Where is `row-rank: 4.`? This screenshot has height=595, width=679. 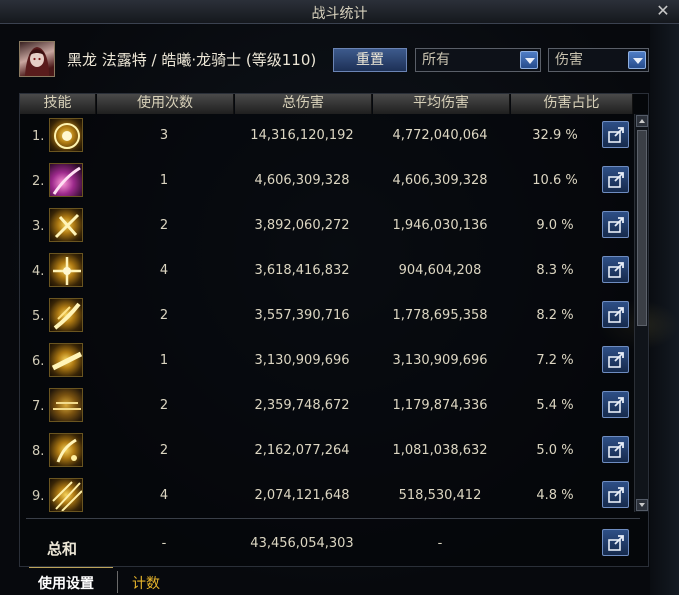 row-rank: 4. is located at coordinates (38, 271).